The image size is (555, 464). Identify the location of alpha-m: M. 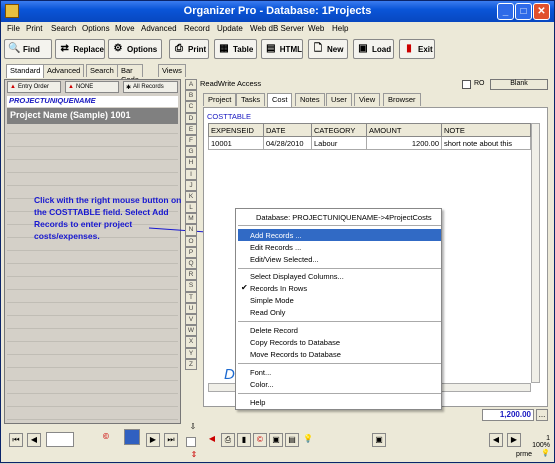
(191, 219).